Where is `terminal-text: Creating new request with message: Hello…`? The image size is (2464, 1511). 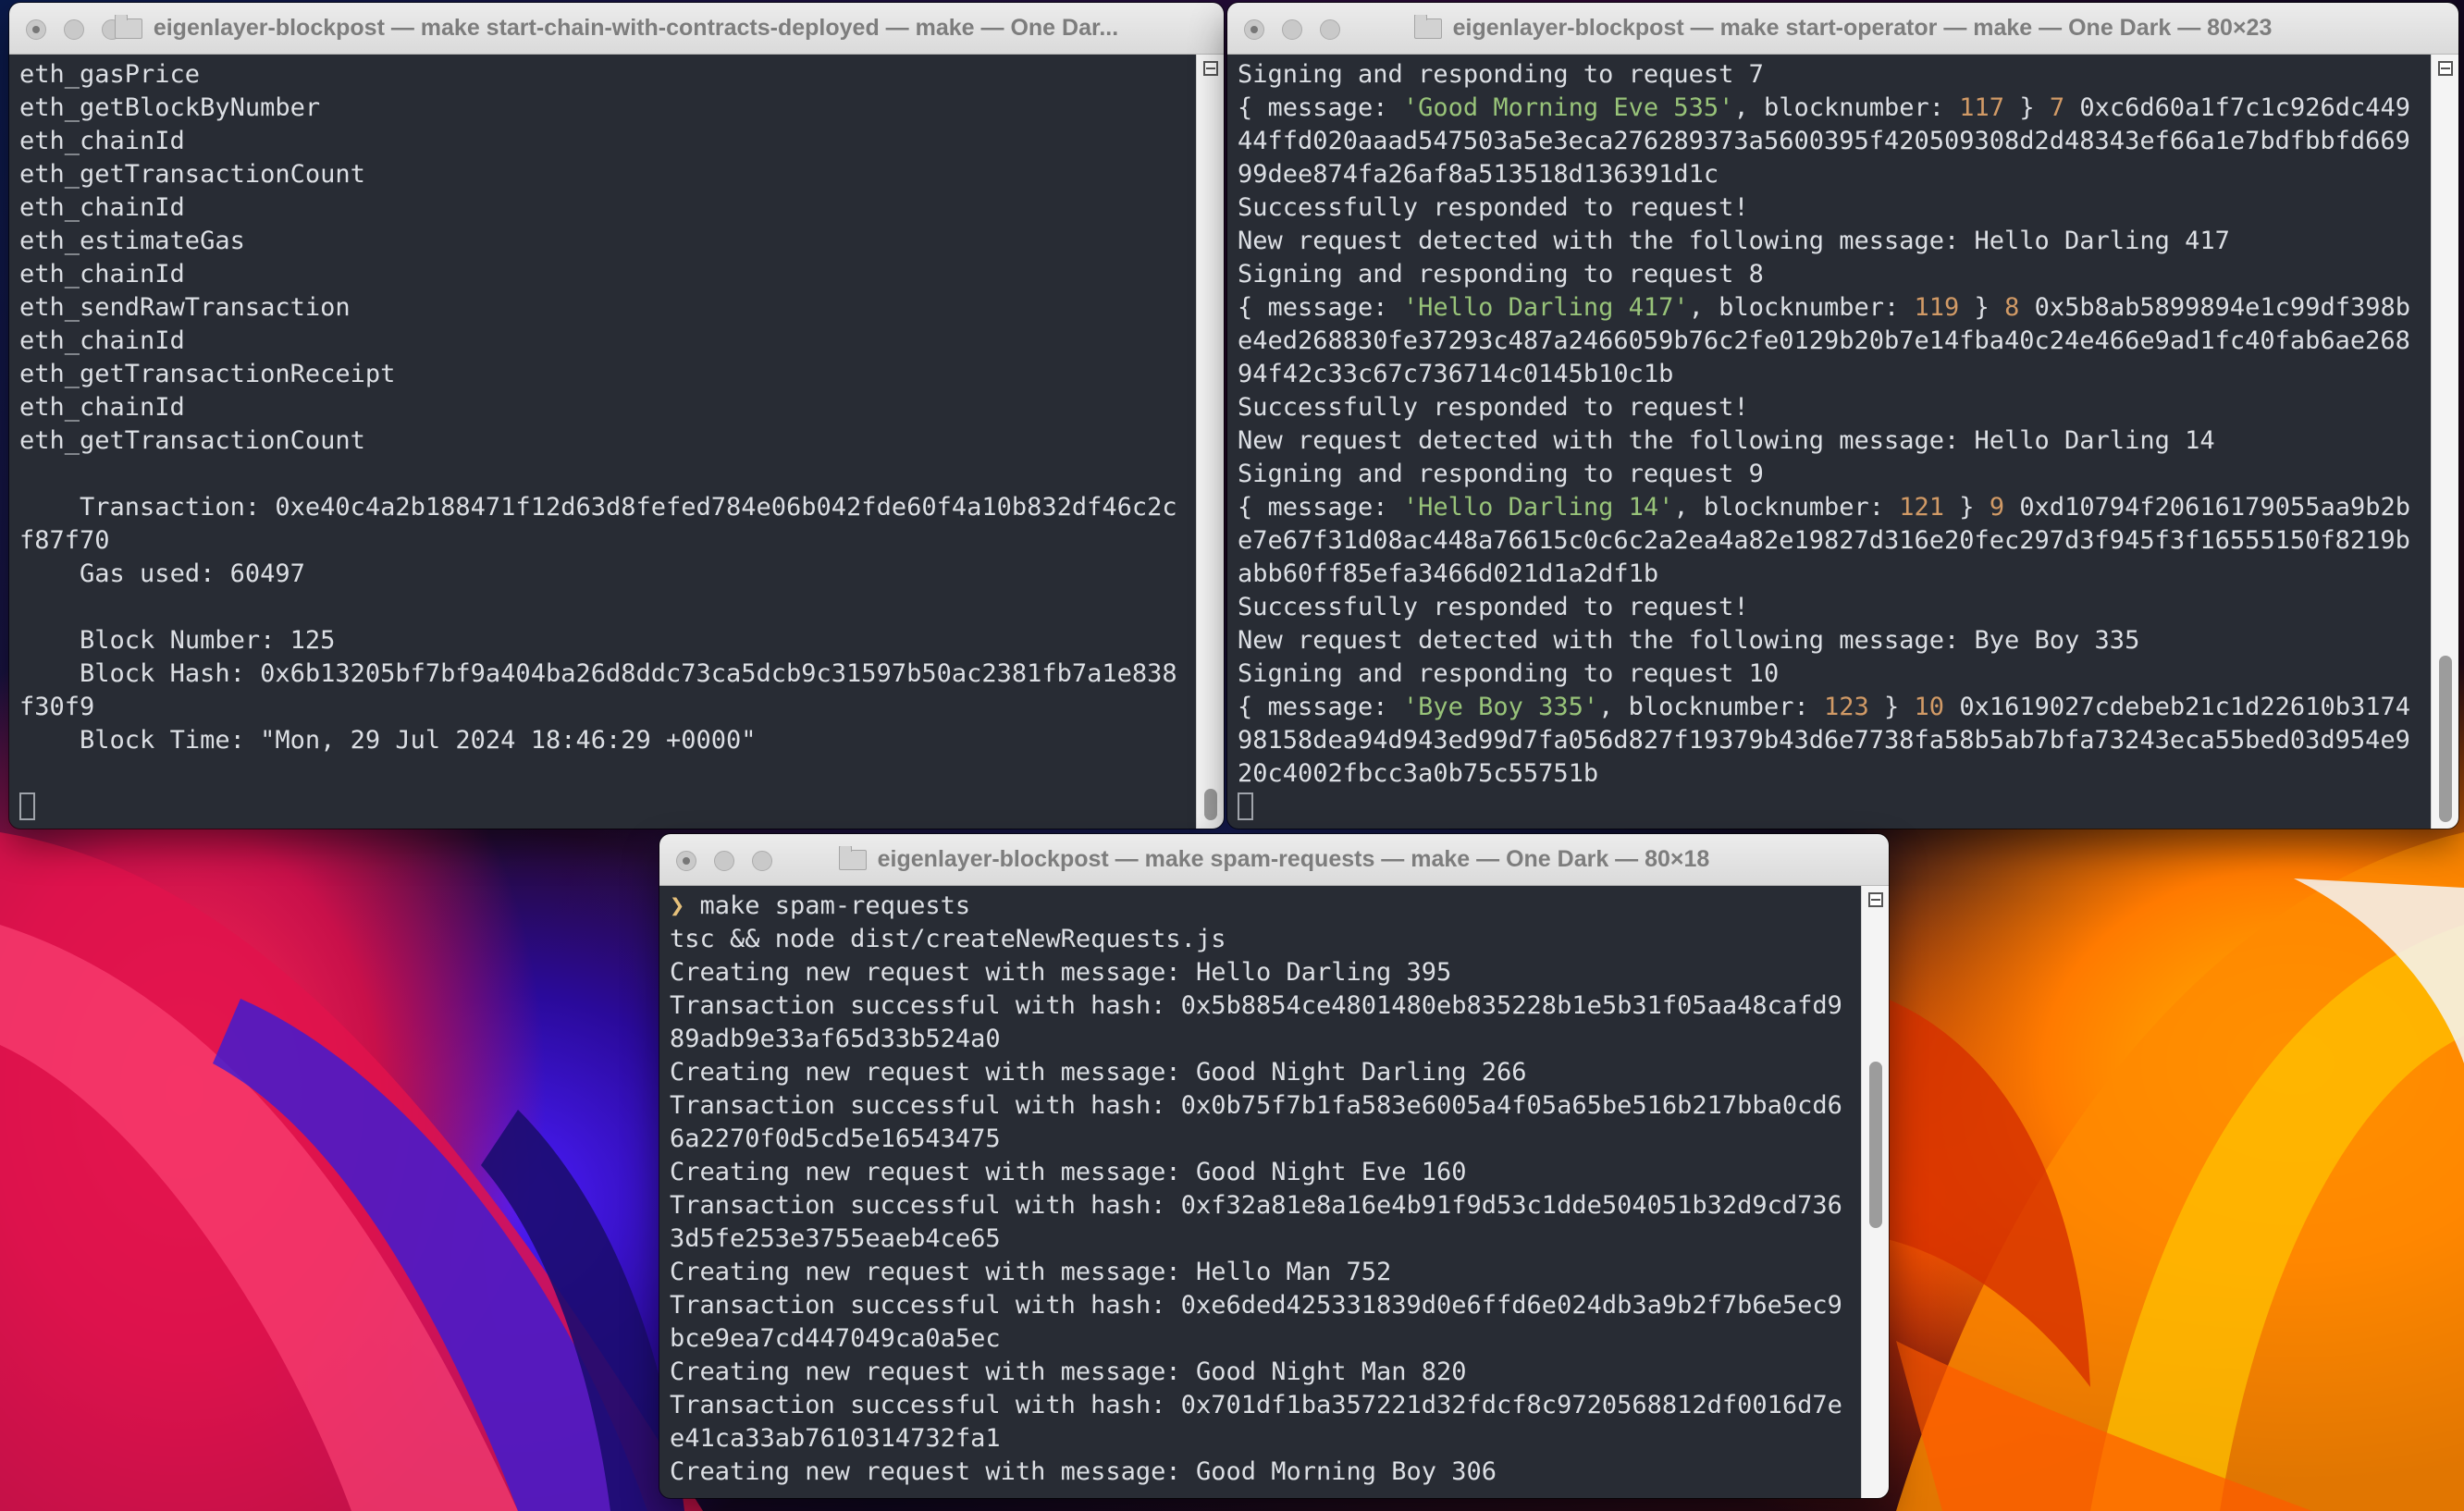 terminal-text: Creating new request with message: Hello… is located at coordinates (1031, 1272).